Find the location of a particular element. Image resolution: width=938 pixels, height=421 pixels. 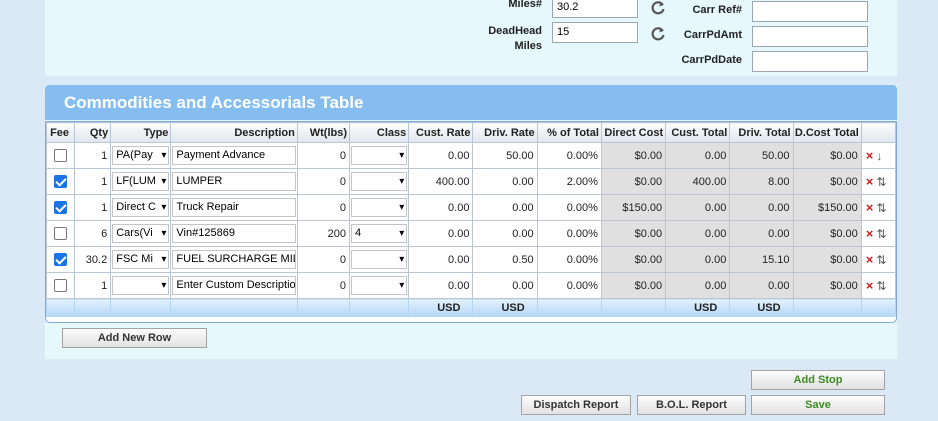

carr-pd-amt-input is located at coordinates (810, 36).